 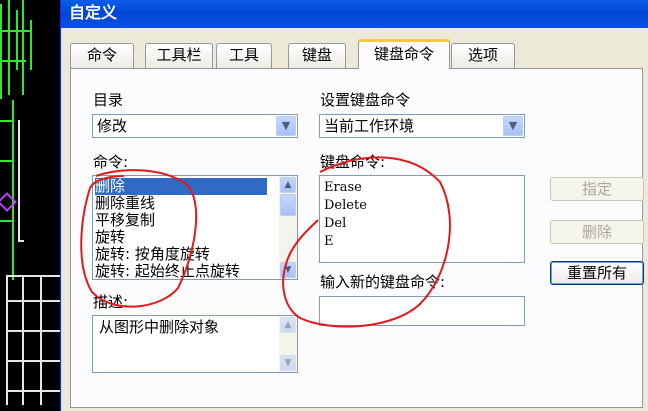 I want to click on list-item: 删除, so click(x=181, y=186).